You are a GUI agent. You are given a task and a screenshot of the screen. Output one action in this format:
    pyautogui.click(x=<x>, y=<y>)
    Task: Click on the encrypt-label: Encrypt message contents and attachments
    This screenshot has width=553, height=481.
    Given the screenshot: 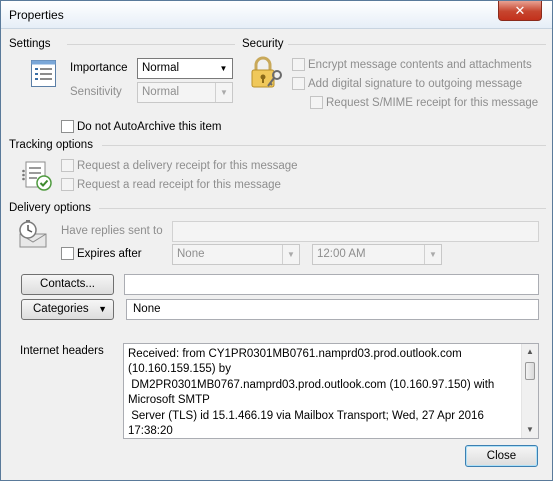 What is the action you would take?
    pyautogui.click(x=420, y=65)
    